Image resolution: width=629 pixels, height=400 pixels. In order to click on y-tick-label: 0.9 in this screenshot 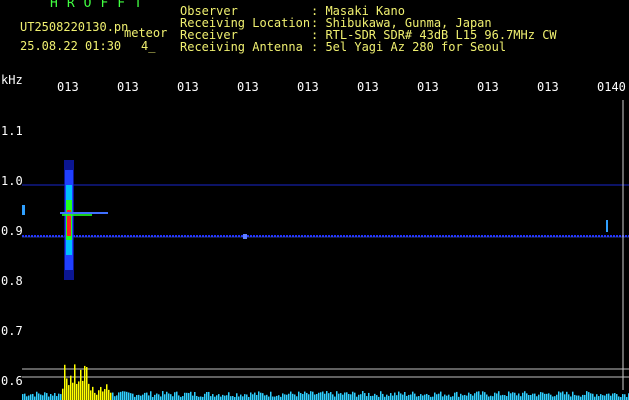, I will do `click(12, 231)`.